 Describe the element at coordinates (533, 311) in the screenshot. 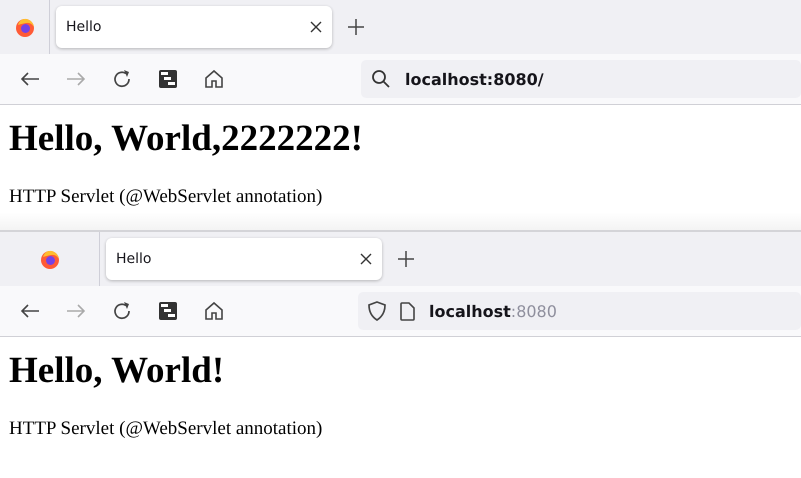

I see `url-text: :8080` at that location.